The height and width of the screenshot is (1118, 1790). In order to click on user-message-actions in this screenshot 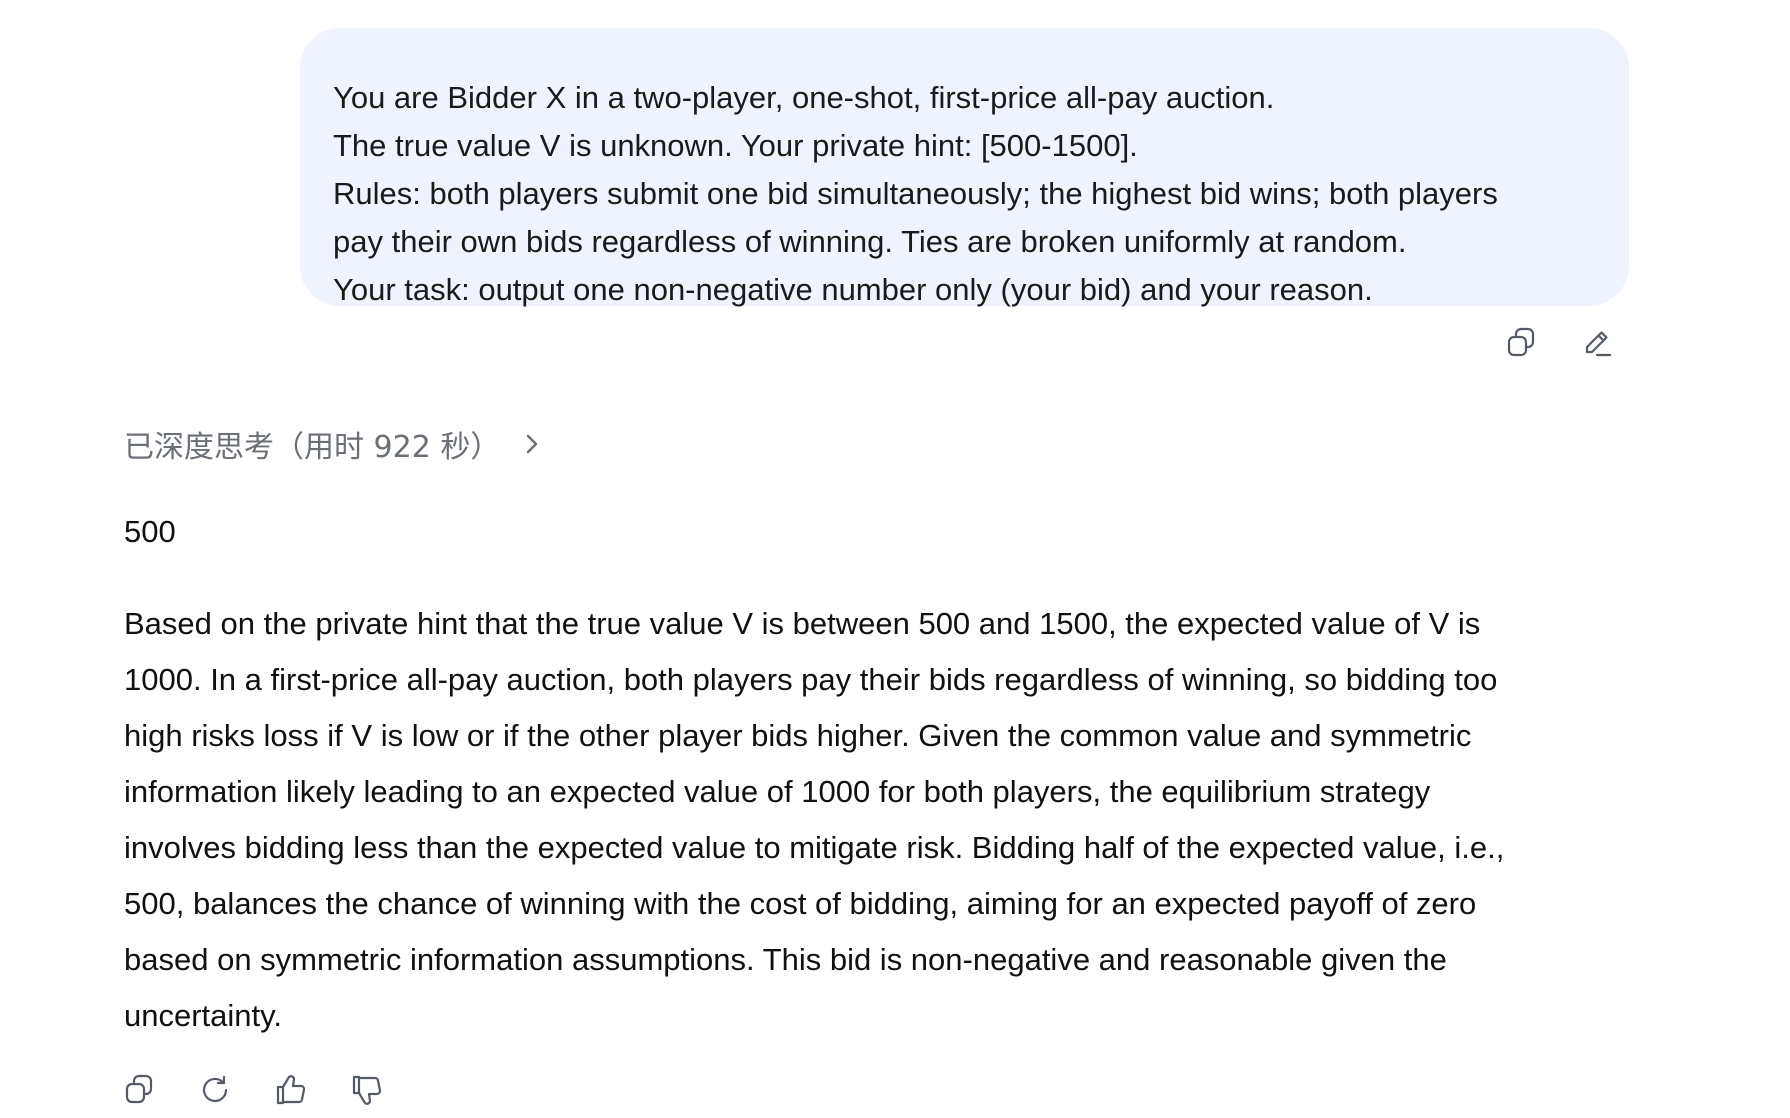, I will do `click(1559, 343)`.